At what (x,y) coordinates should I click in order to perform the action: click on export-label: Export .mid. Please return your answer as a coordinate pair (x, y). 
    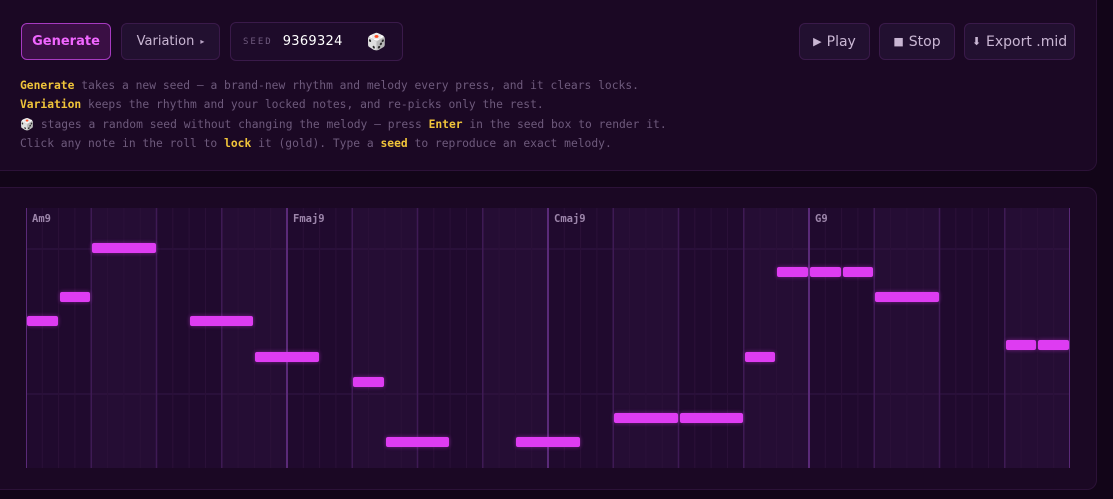
    Looking at the image, I should click on (1027, 41).